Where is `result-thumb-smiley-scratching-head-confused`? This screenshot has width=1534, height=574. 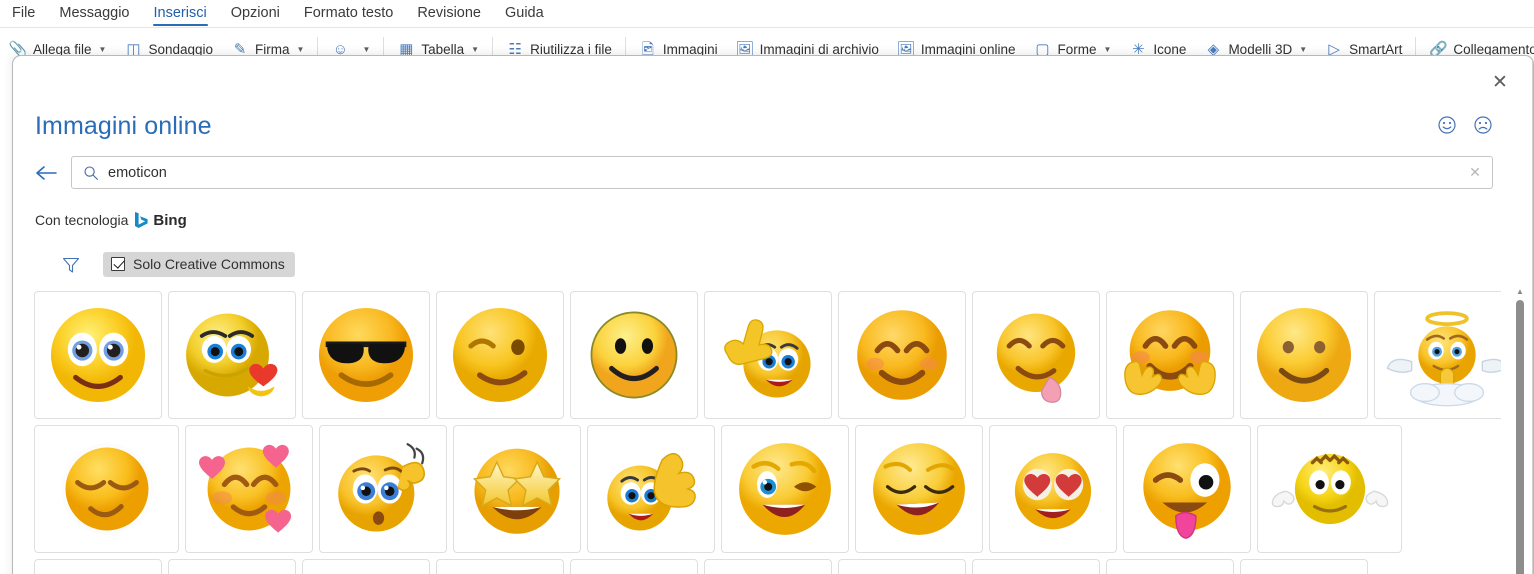 result-thumb-smiley-scratching-head-confused is located at coordinates (383, 489).